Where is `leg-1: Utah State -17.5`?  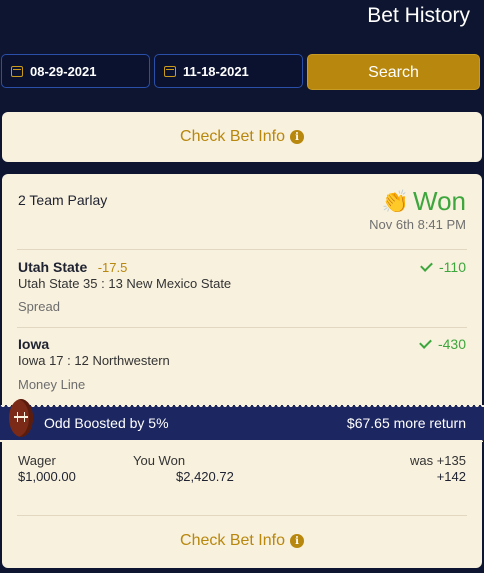 leg-1: Utah State -17.5 is located at coordinates (72, 268).